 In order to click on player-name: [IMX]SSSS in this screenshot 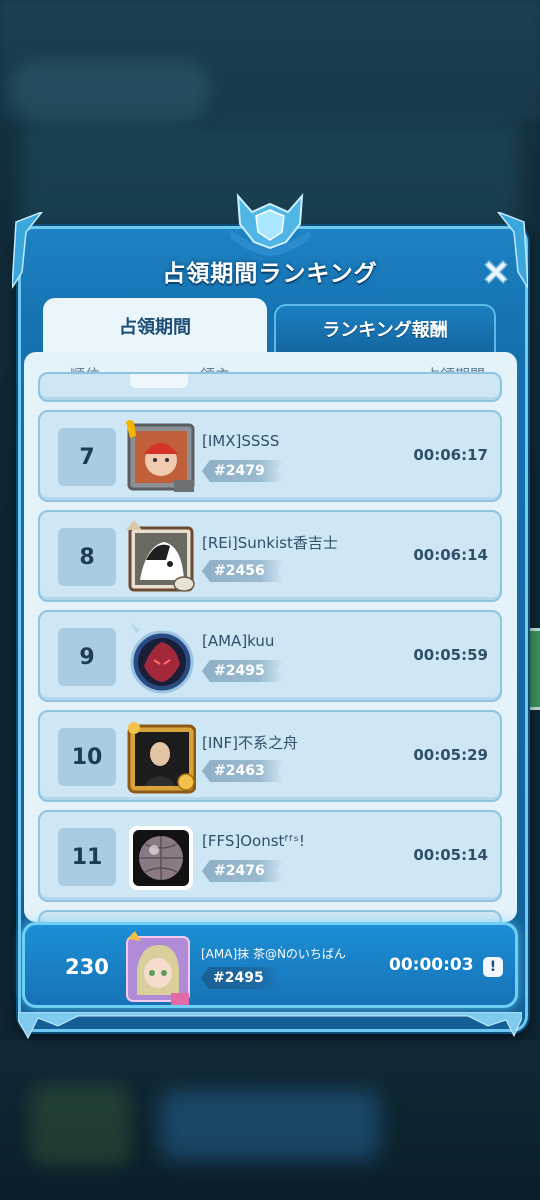, I will do `click(241, 441)`.